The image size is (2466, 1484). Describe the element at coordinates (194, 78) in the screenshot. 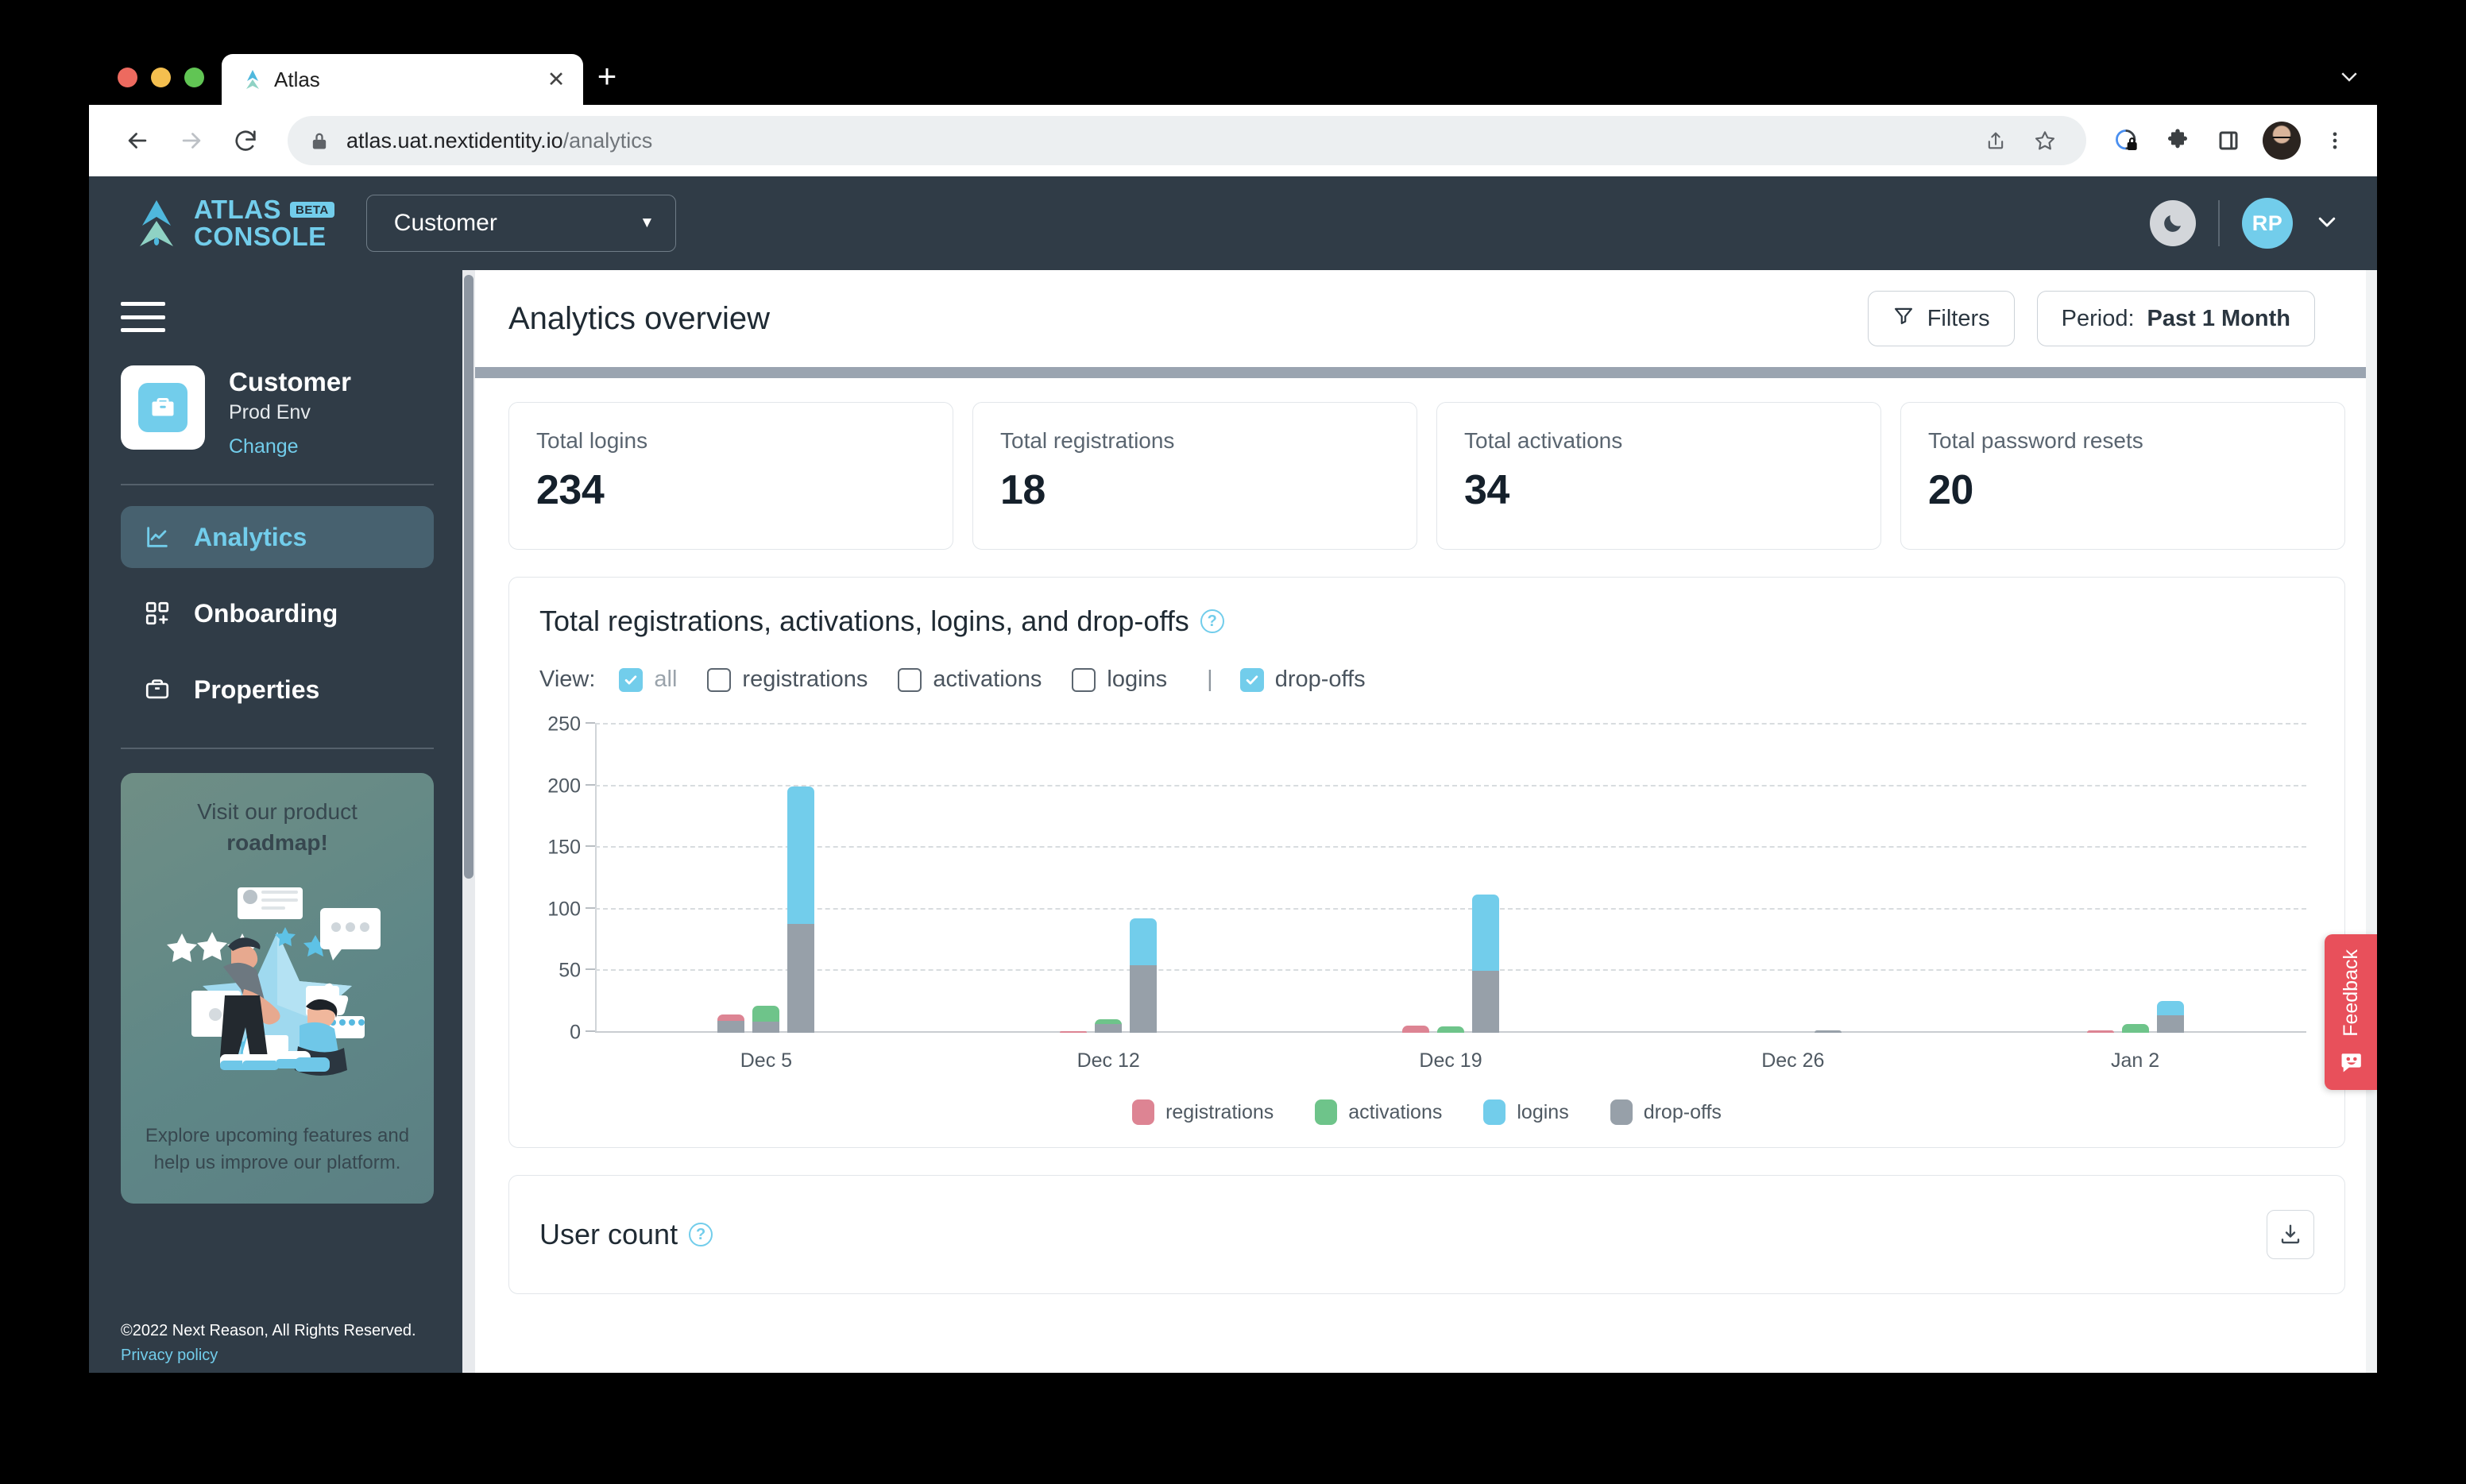

I see `maximize-window-button` at that location.